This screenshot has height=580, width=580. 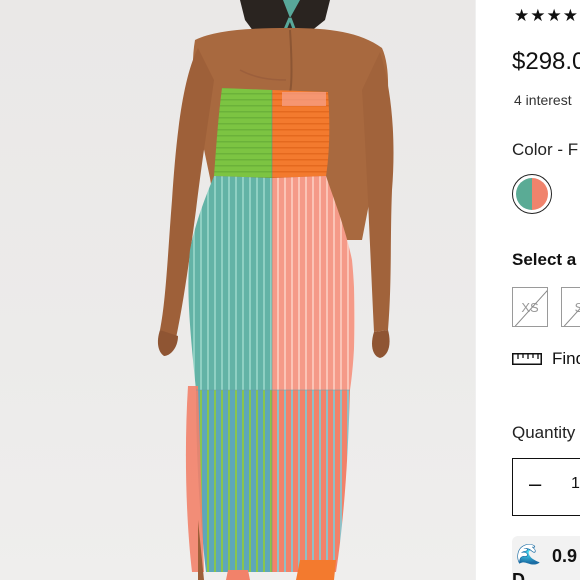 I want to click on interest-count: 4 interest, so click(x=543, y=100).